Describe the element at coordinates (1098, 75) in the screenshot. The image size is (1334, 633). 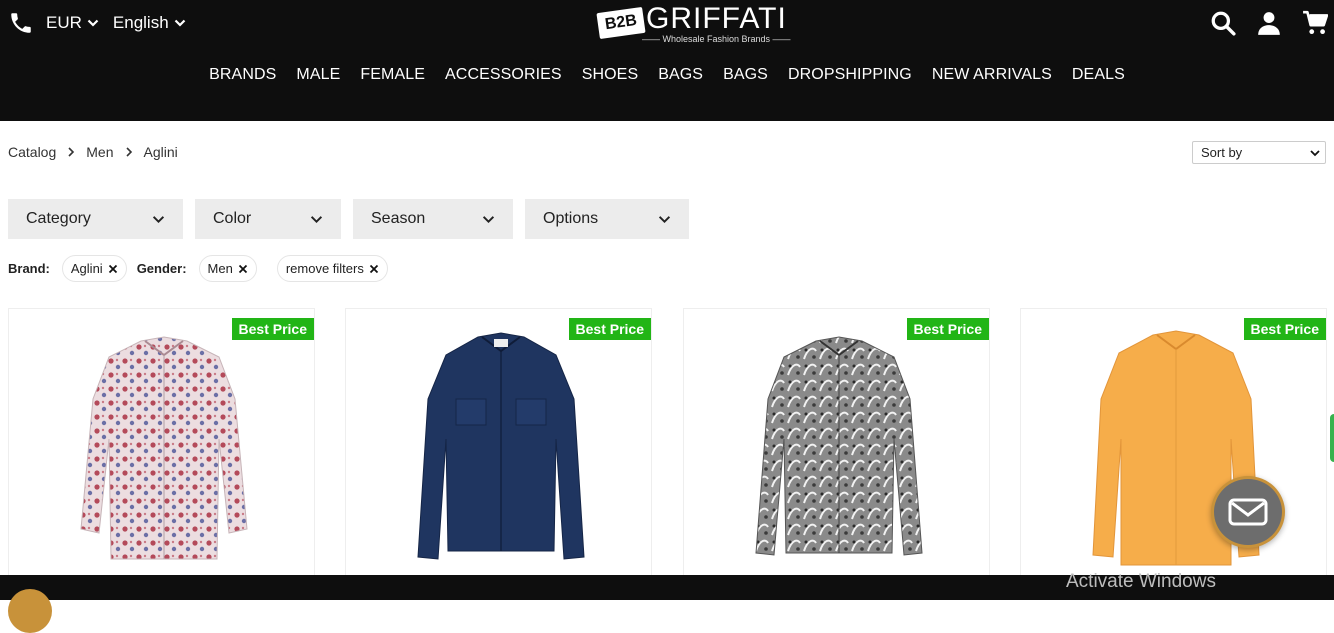
I see `nav-deals: DEALS` at that location.